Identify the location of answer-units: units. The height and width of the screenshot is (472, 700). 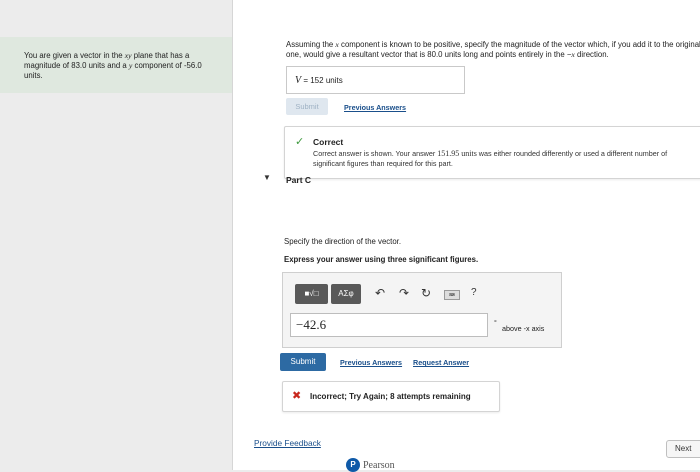
(334, 80).